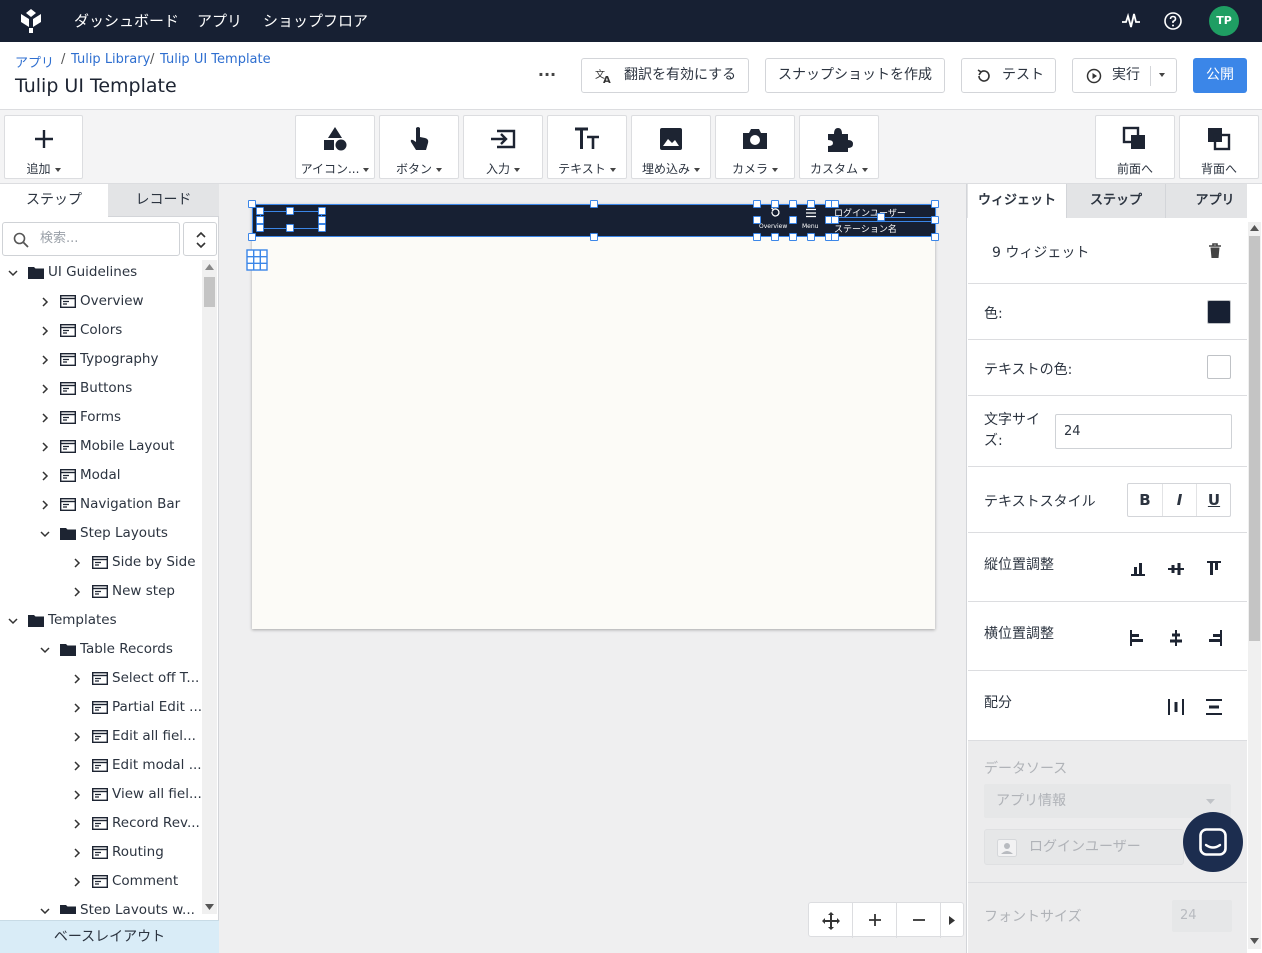  What do you see at coordinates (419, 147) in the screenshot?
I see `tool-button: ボタン` at bounding box center [419, 147].